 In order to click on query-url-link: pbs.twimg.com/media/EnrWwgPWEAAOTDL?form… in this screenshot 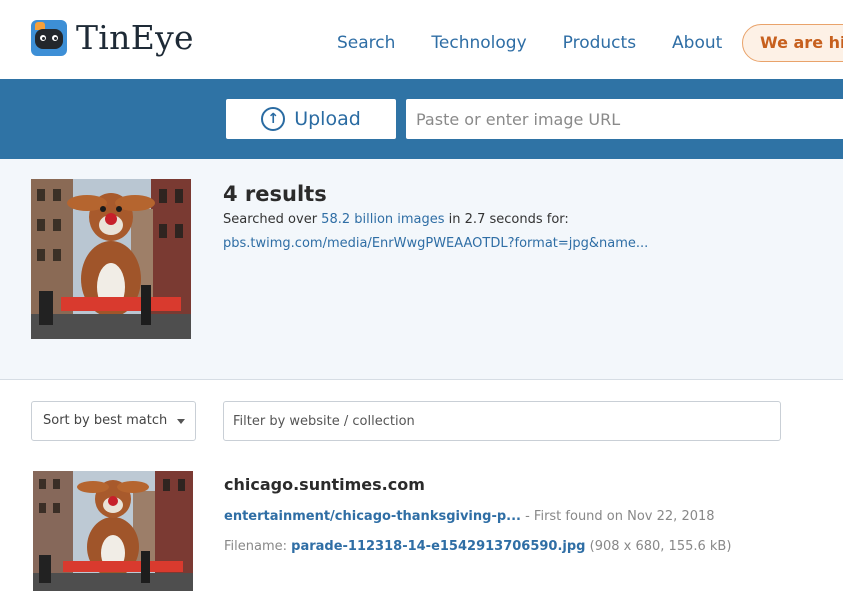, I will do `click(435, 243)`.